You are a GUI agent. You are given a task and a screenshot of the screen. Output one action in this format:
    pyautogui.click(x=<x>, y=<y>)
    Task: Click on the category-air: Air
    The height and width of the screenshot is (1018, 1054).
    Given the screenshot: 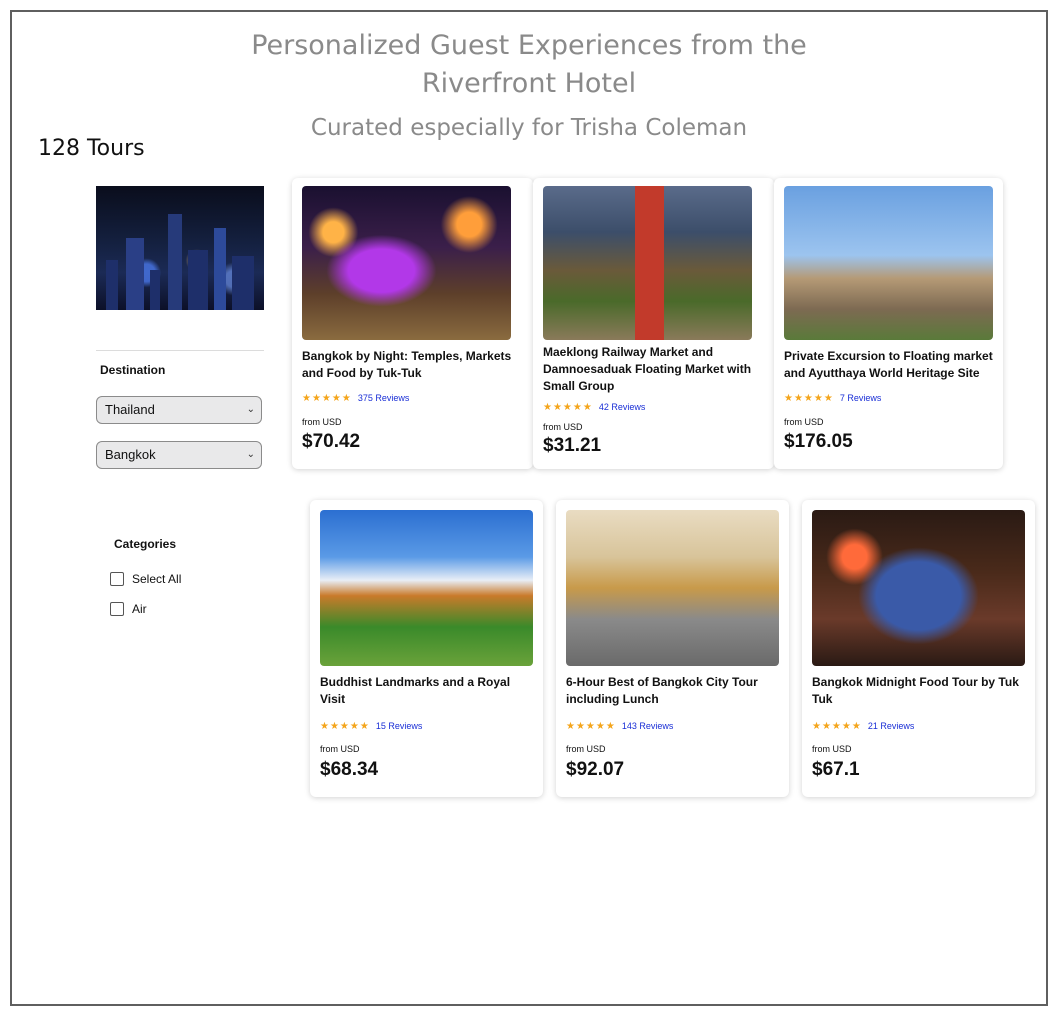 What is the action you would take?
    pyautogui.click(x=128, y=609)
    